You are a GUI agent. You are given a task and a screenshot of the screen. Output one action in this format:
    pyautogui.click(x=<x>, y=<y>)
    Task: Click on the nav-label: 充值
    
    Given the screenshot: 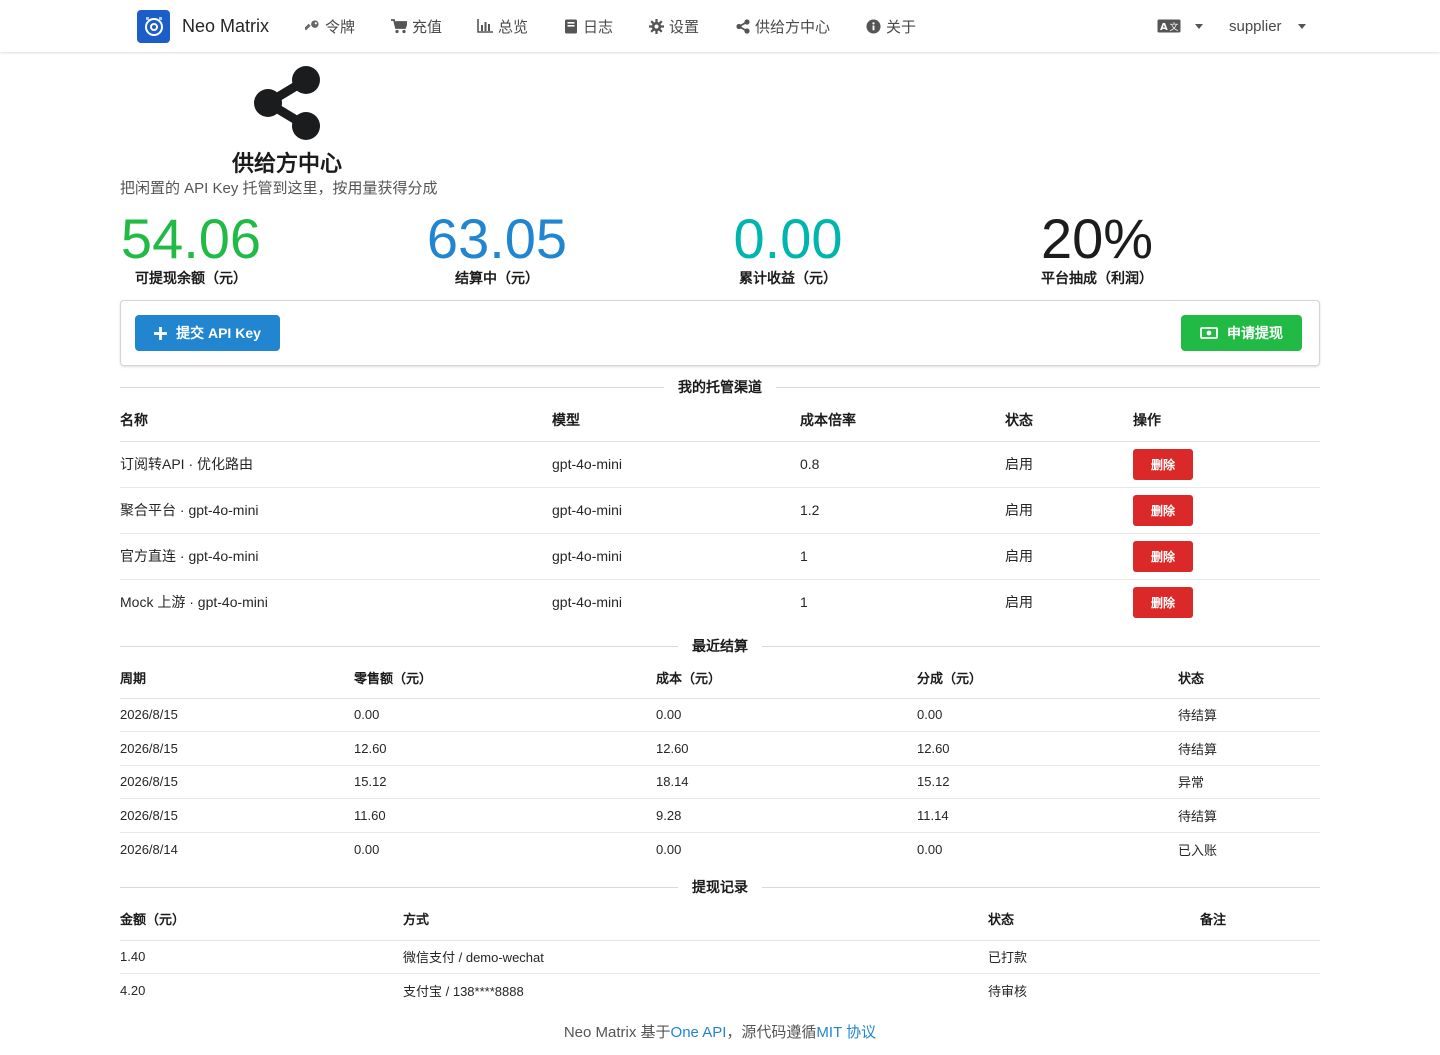 What is the action you would take?
    pyautogui.click(x=427, y=27)
    